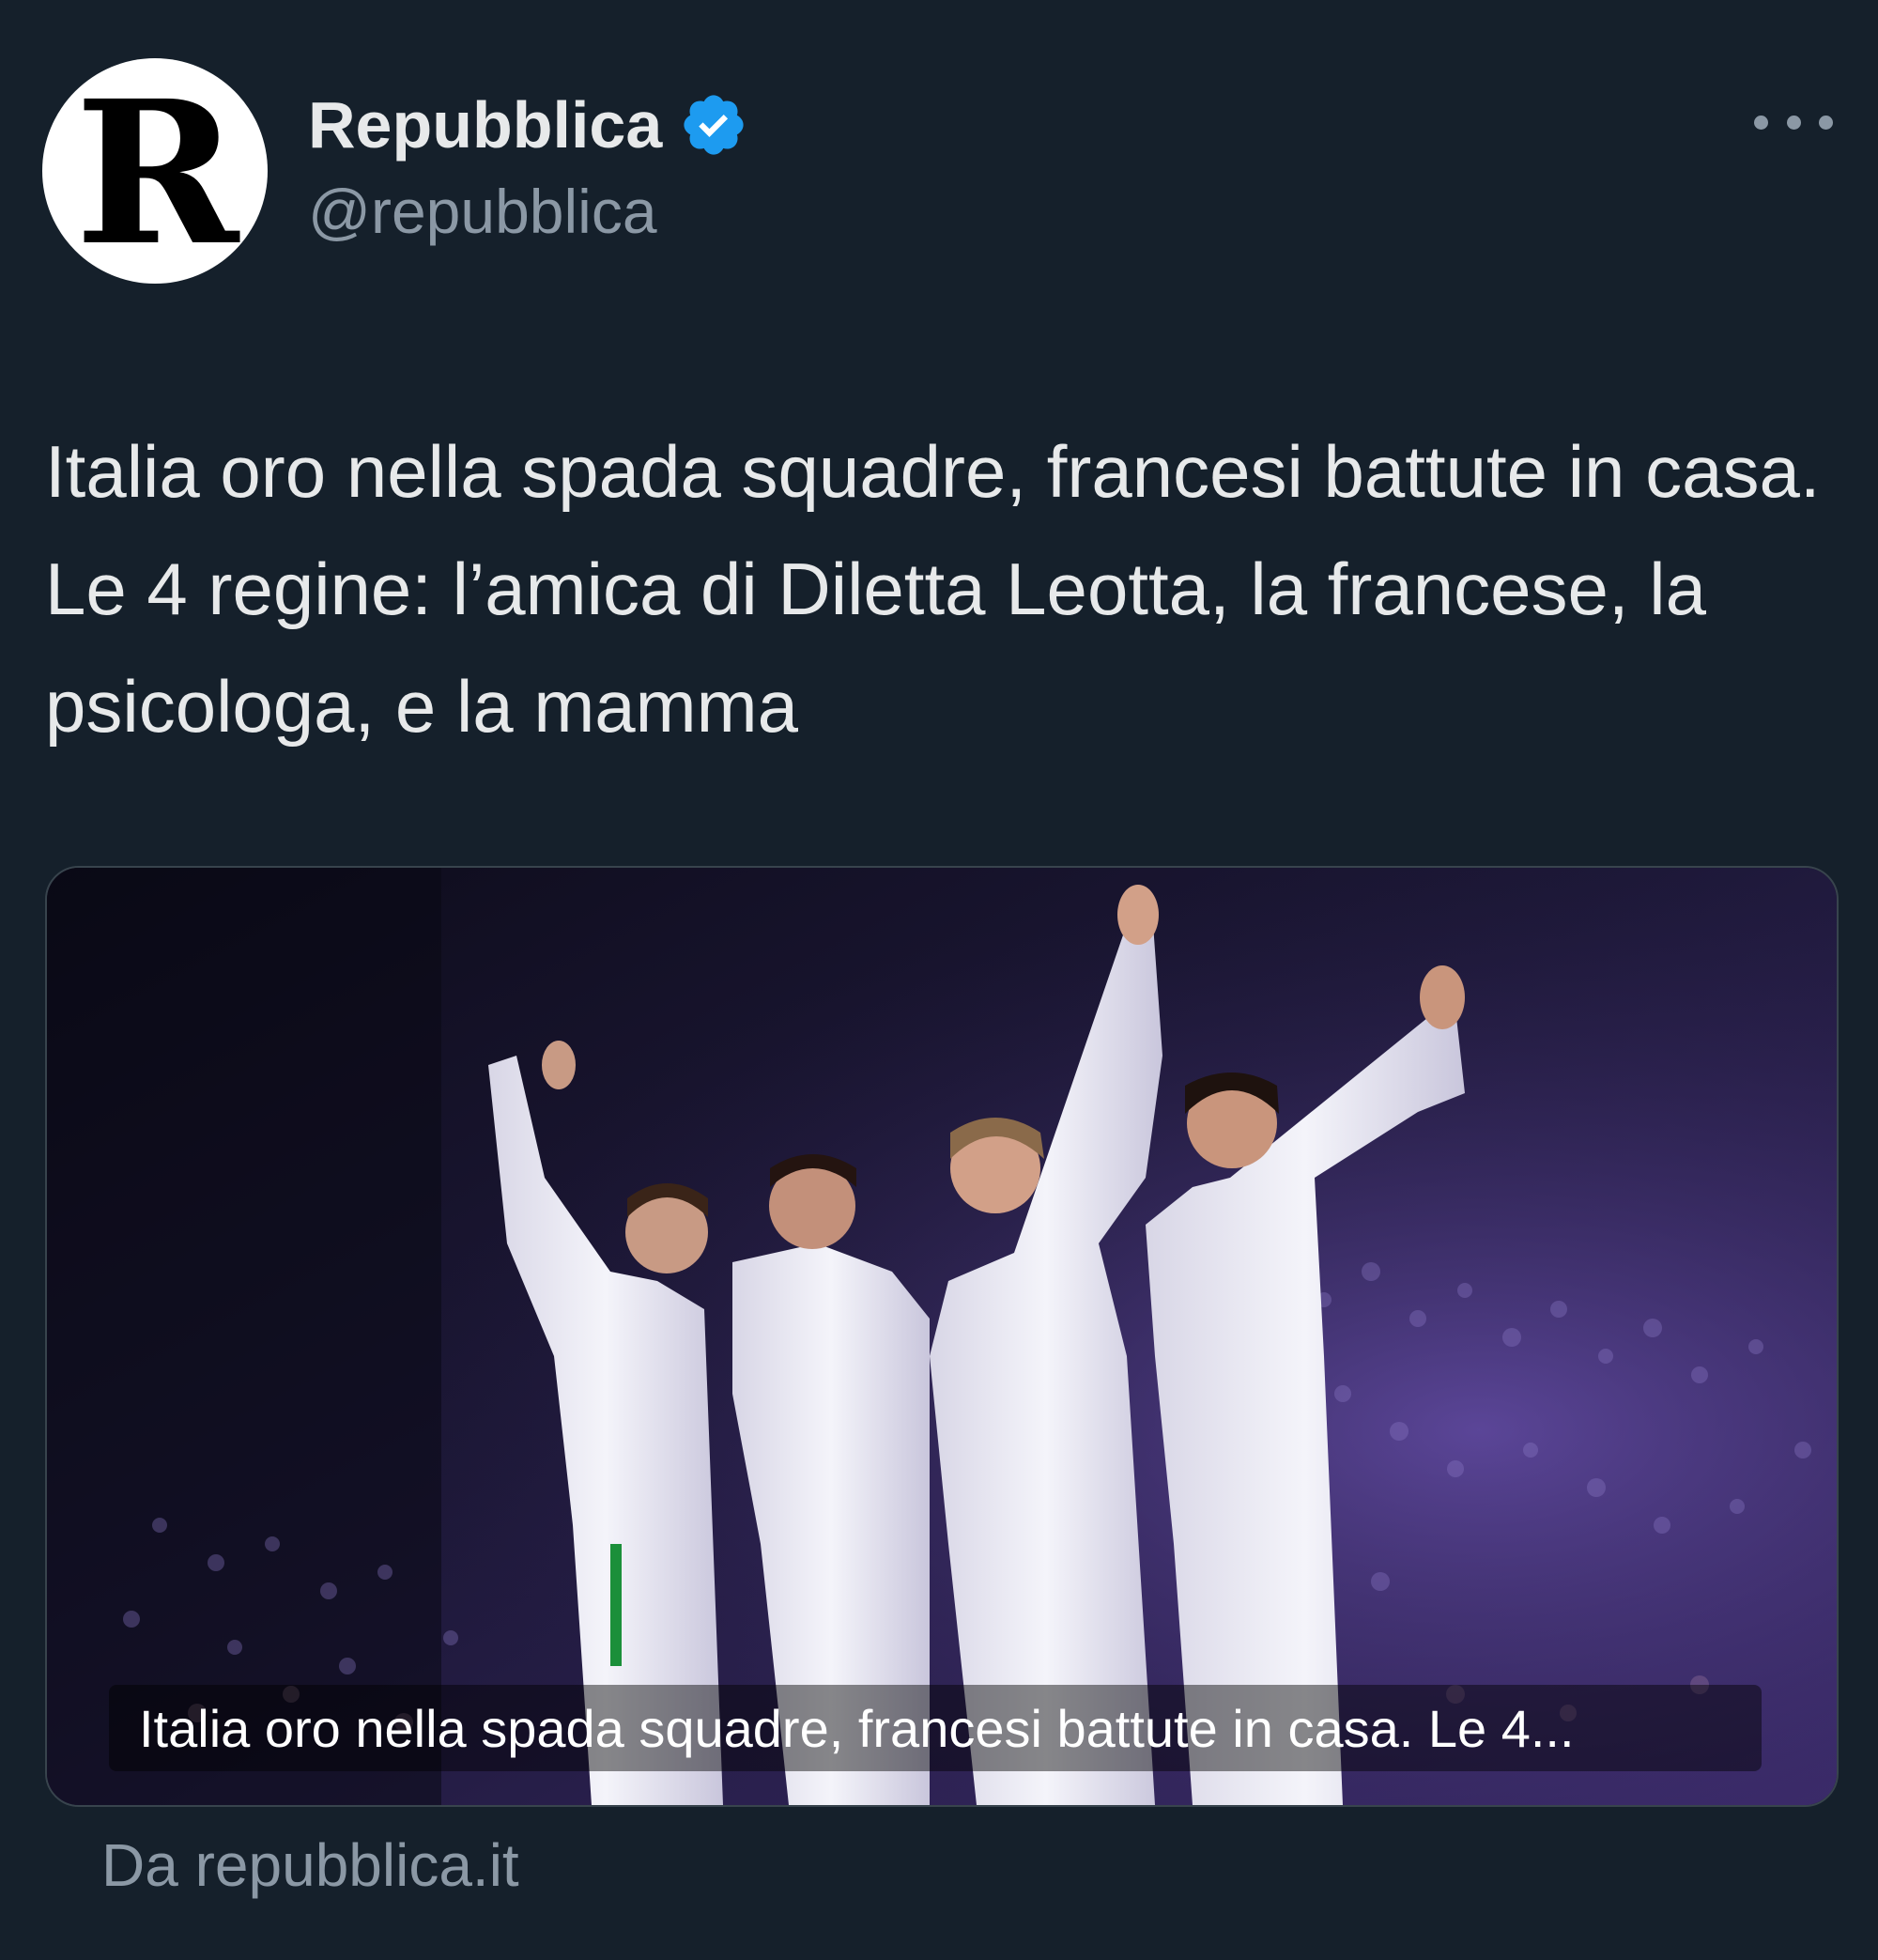  I want to click on avatar-logo-letter: R, so click(156, 171).